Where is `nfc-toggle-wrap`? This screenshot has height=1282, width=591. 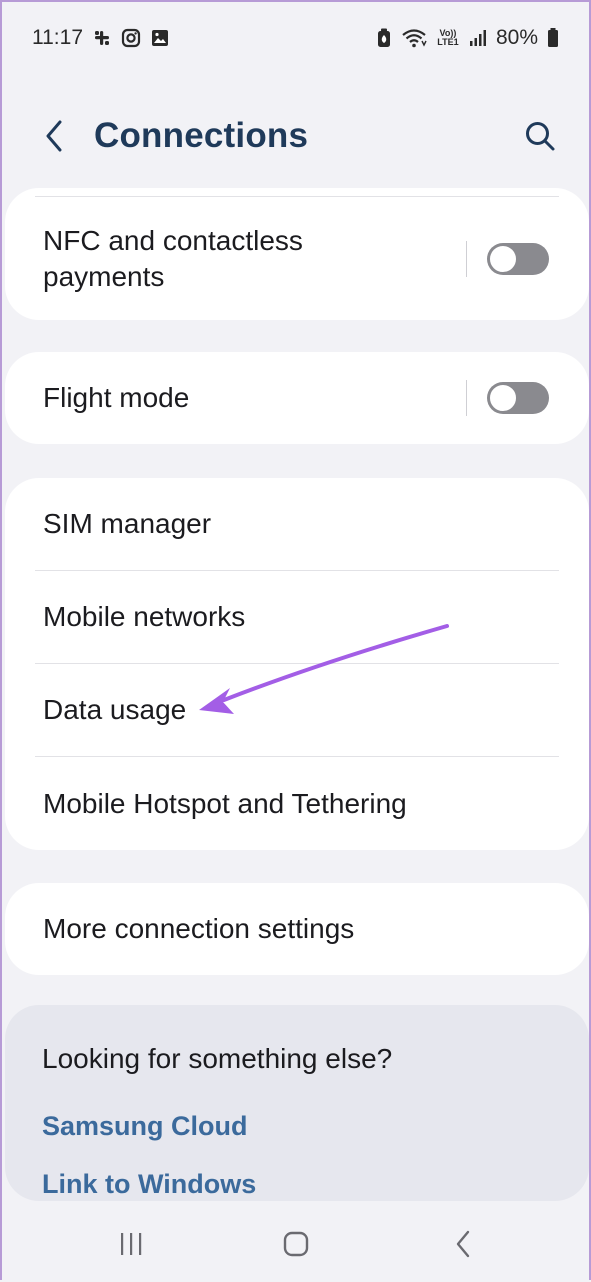
nfc-toggle-wrap is located at coordinates (507, 258).